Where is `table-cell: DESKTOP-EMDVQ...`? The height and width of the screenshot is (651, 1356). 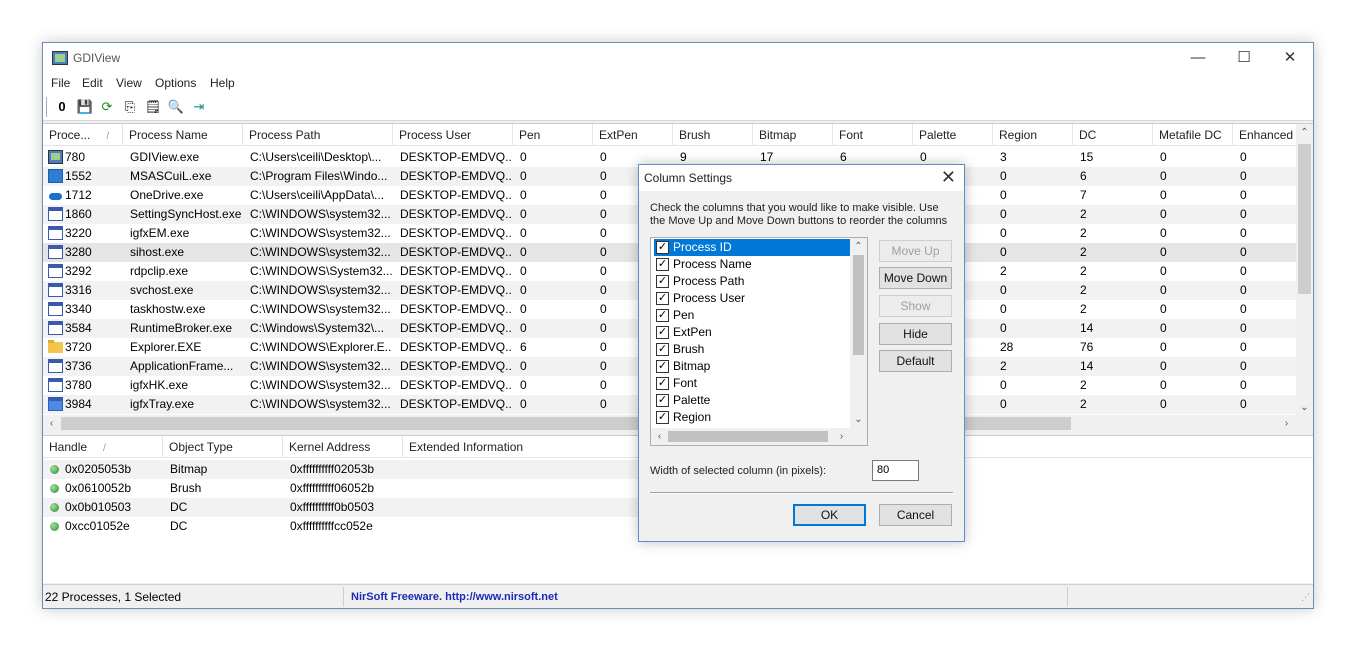
table-cell: DESKTOP-EMDVQ... is located at coordinates (456, 252).